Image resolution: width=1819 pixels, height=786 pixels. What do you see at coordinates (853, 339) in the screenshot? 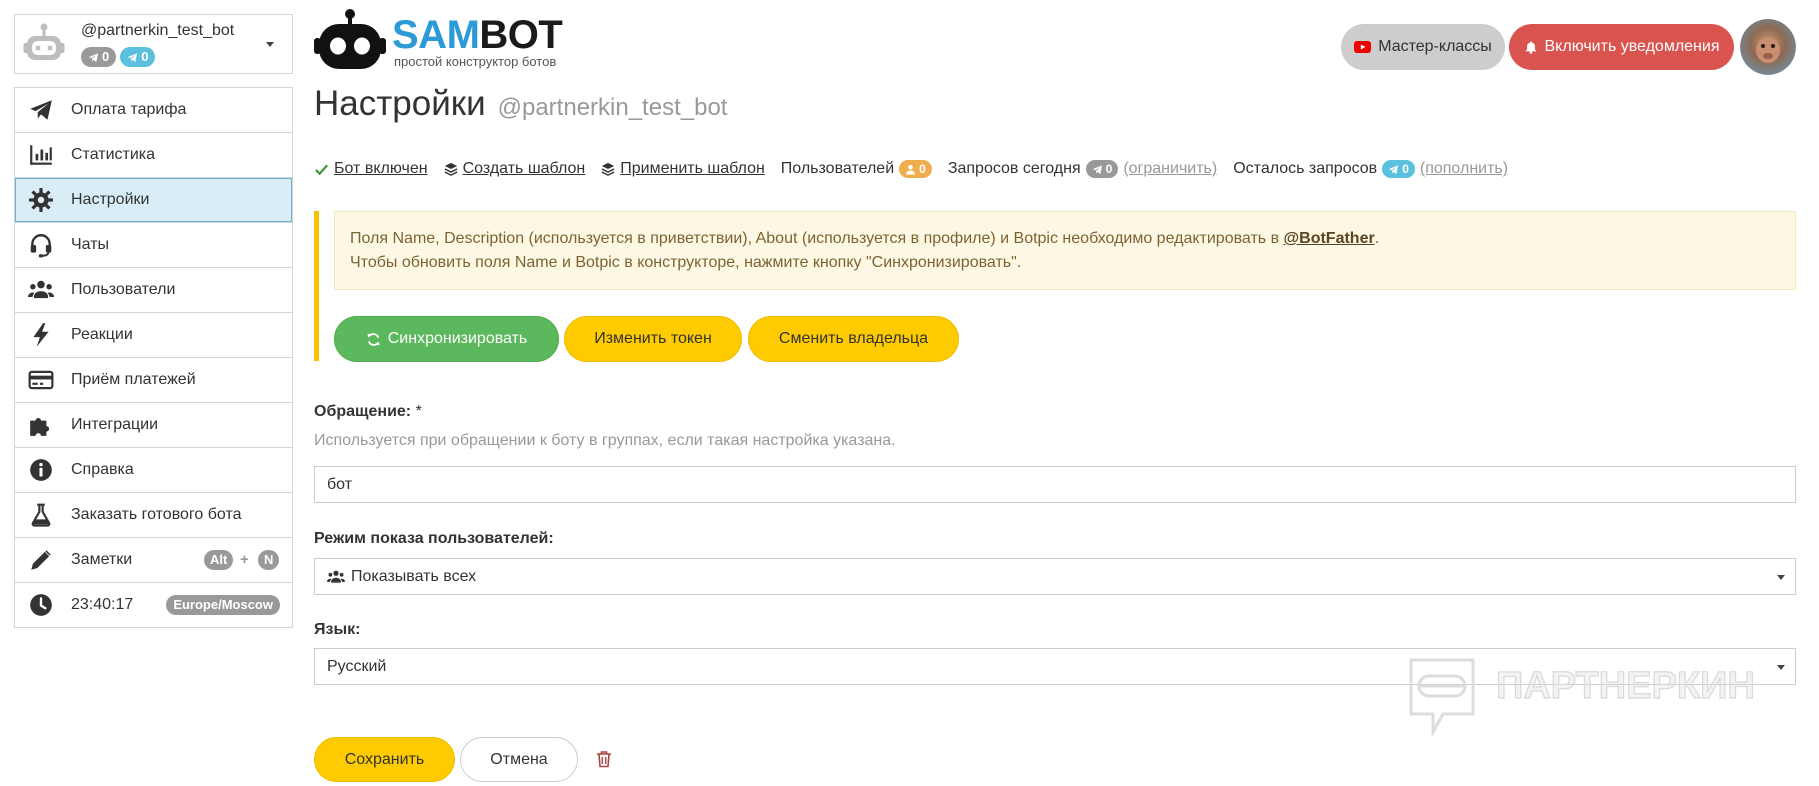
I see `change-owner-button: Сменить владельца` at bounding box center [853, 339].